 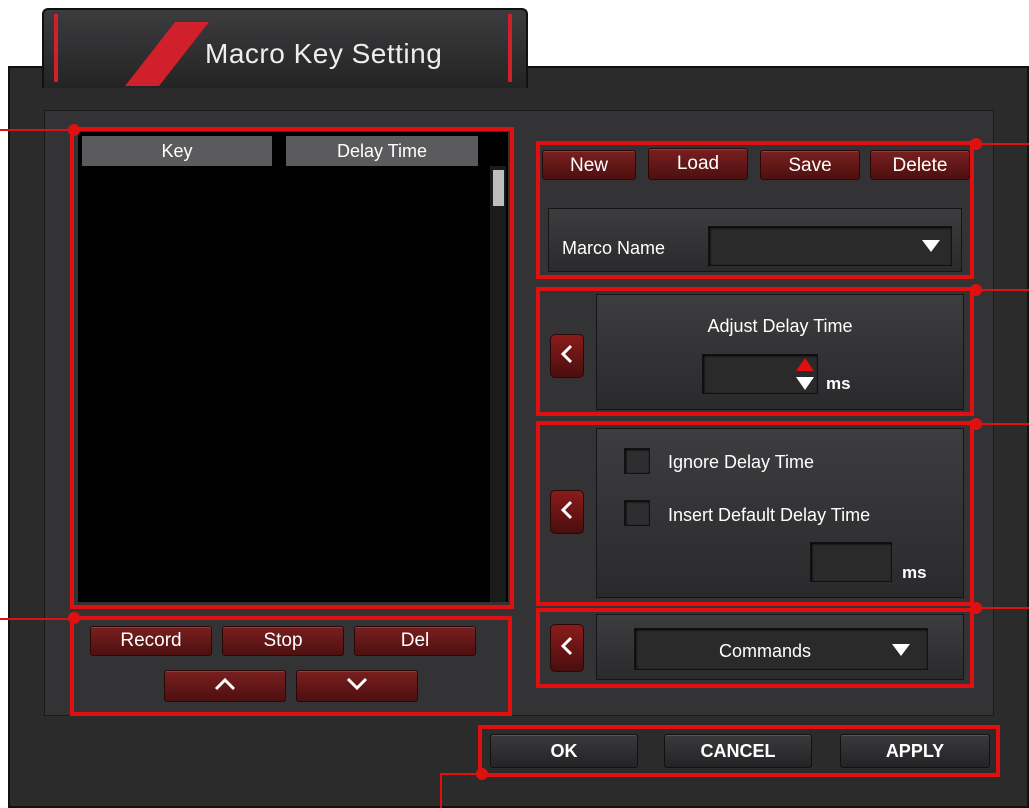 What do you see at coordinates (739, 751) in the screenshot?
I see `annotation-box-footer` at bounding box center [739, 751].